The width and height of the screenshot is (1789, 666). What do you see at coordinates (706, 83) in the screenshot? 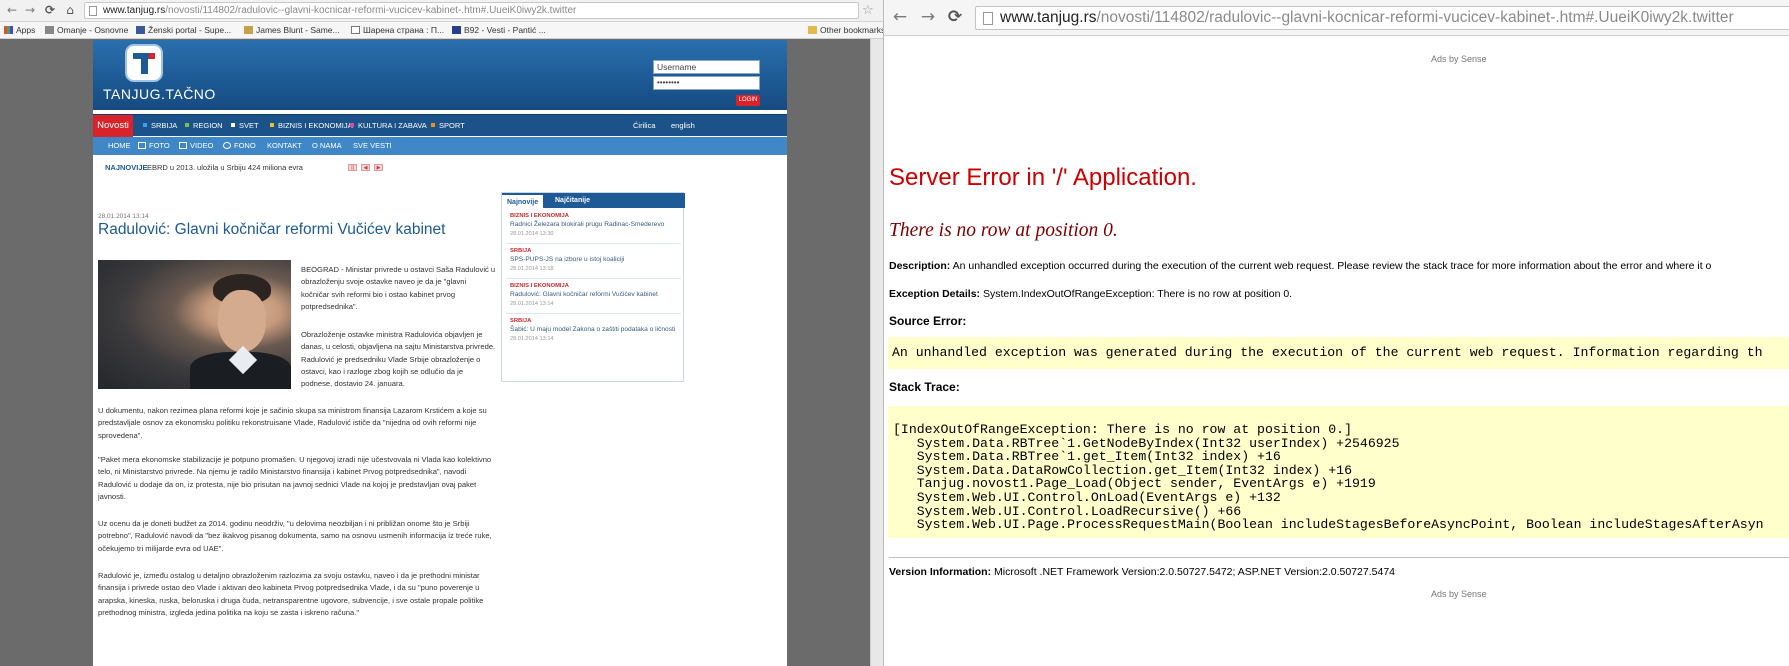
I see `password-input: ••••••••` at bounding box center [706, 83].